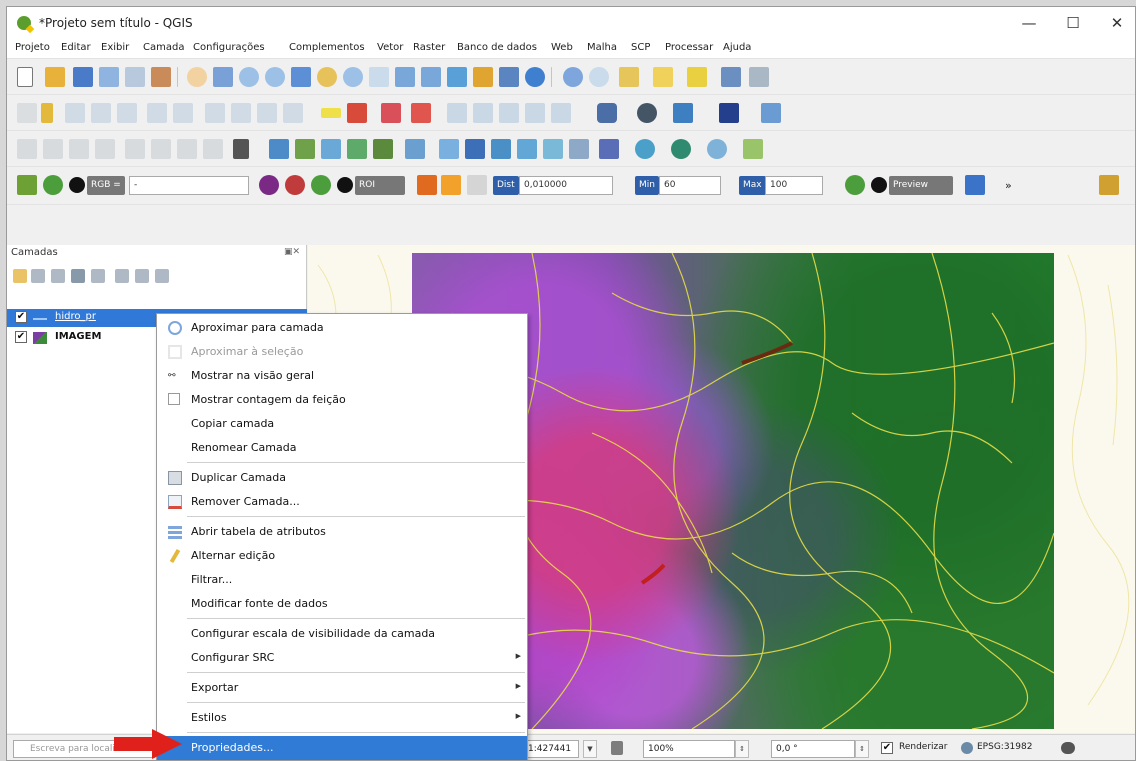  What do you see at coordinates (342, 532) in the screenshot?
I see `menu-open-attribute-table: Abrir tabela de atributos` at bounding box center [342, 532].